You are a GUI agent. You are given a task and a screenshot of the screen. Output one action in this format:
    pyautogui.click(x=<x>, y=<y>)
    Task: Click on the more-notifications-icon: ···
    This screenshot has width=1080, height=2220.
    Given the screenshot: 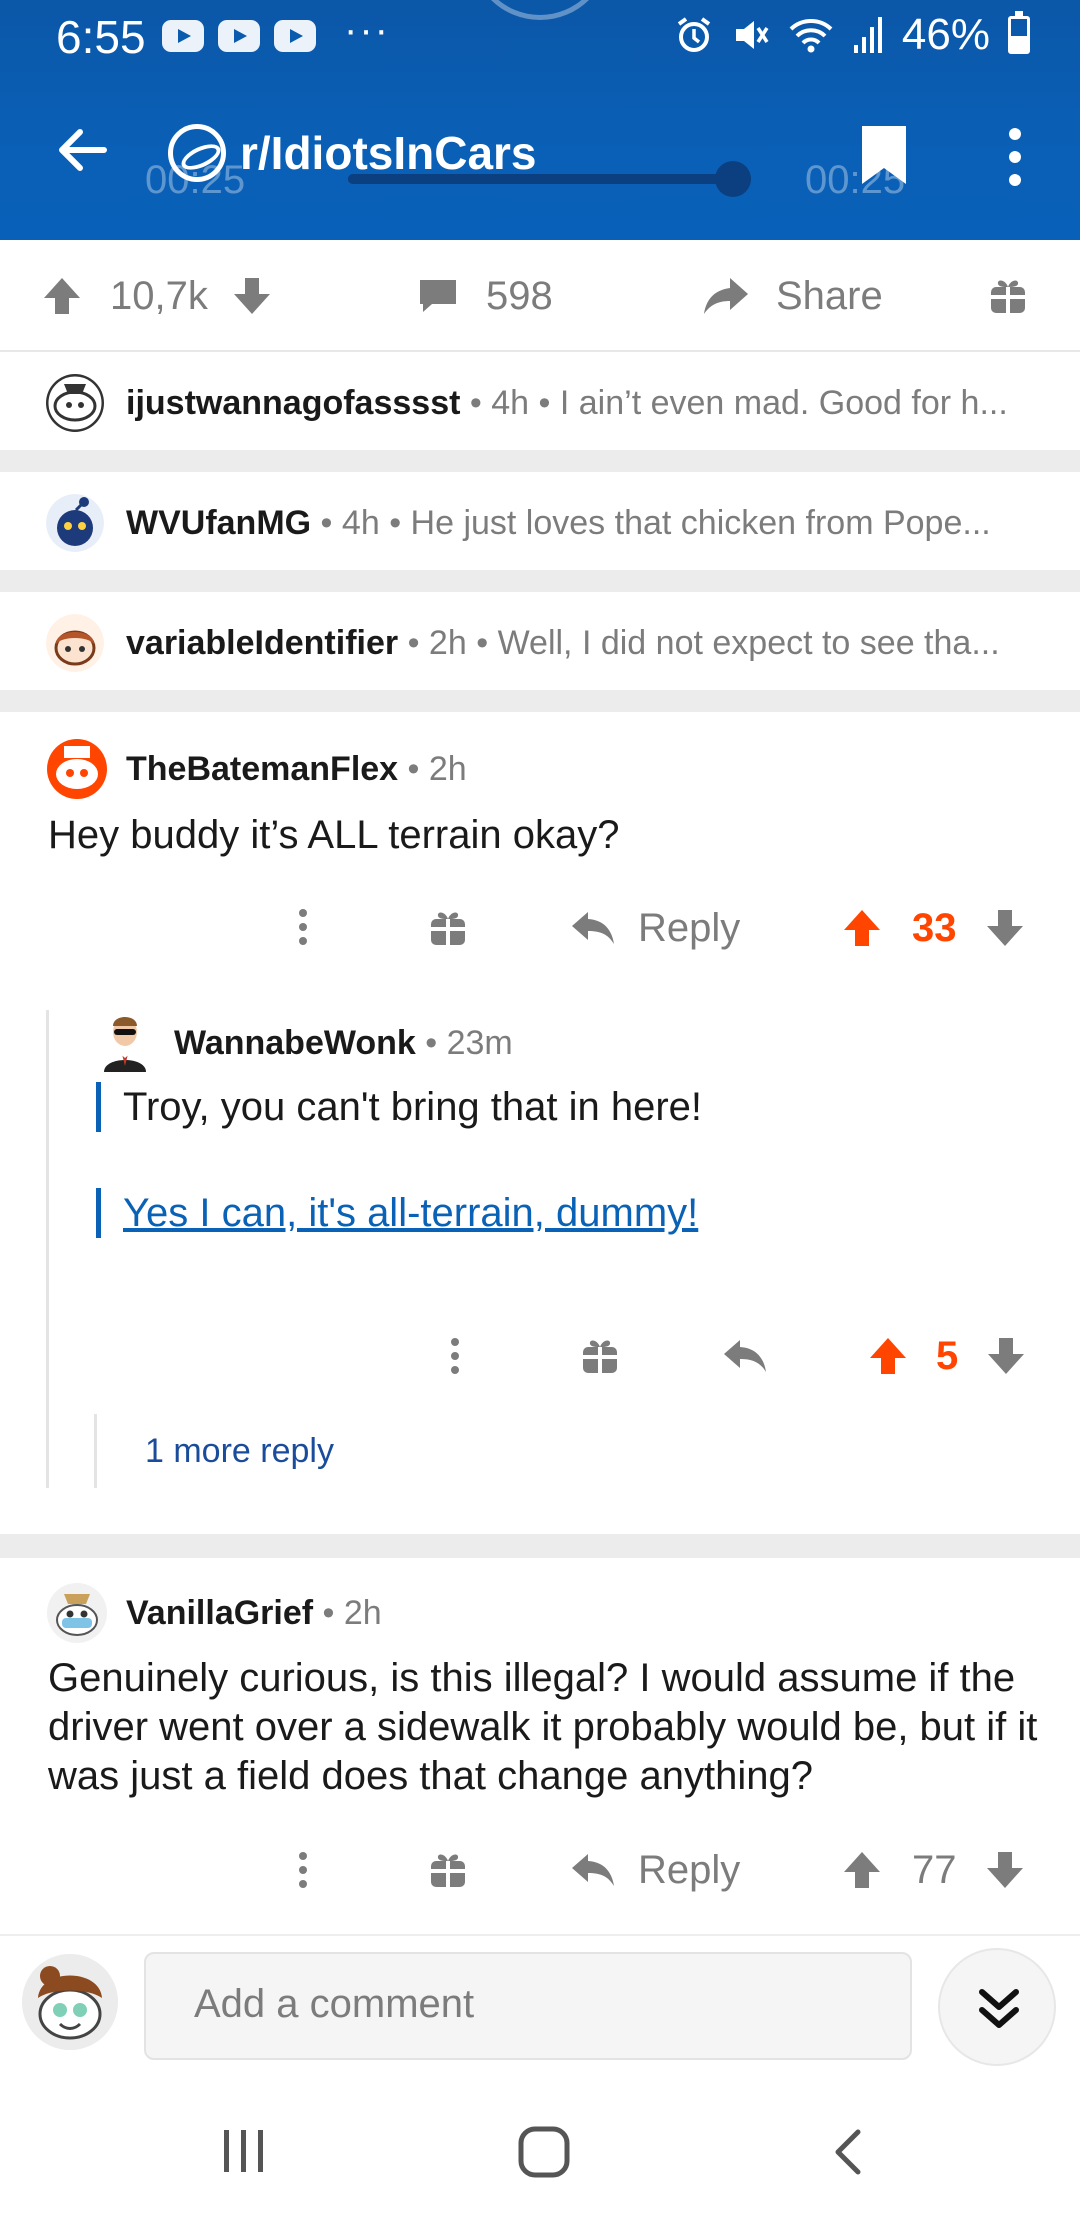 What is the action you would take?
    pyautogui.click(x=367, y=30)
    